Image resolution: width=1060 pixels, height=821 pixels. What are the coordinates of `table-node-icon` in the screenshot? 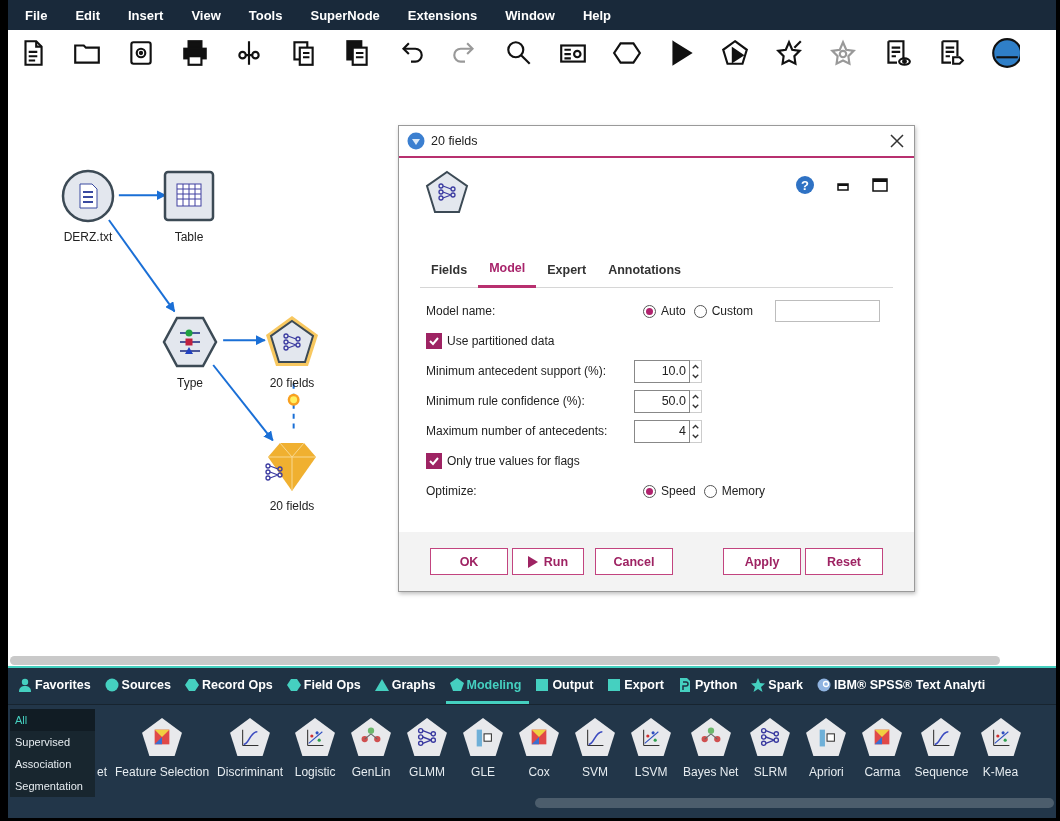 It's located at (189, 196).